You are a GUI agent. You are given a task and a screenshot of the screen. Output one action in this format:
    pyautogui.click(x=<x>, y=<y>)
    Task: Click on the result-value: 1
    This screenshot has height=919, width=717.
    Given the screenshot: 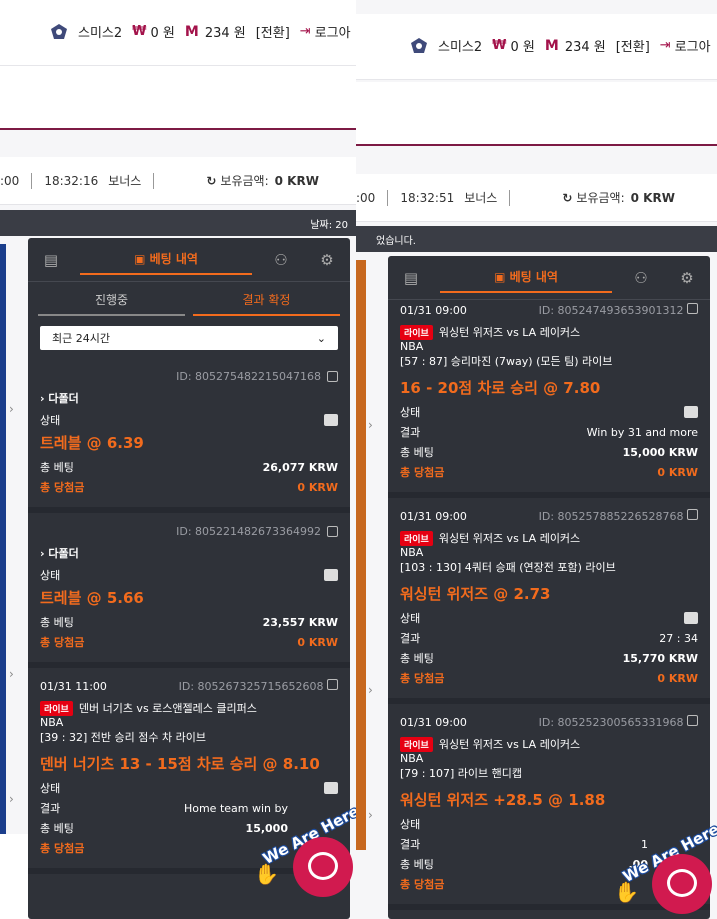 What is the action you would take?
    pyautogui.click(x=644, y=844)
    